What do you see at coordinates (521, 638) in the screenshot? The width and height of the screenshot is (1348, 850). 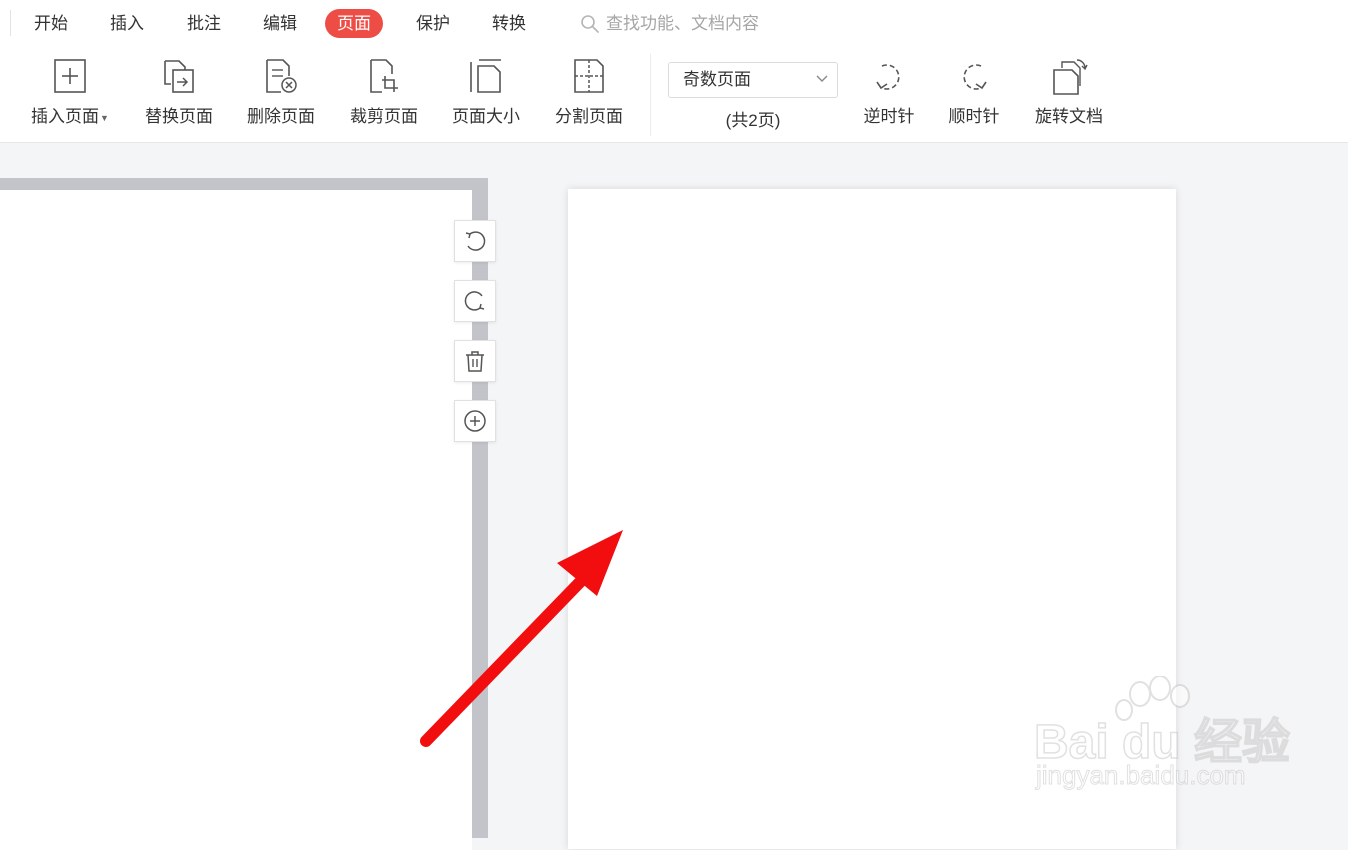 I see `red-arrow-annotation` at bounding box center [521, 638].